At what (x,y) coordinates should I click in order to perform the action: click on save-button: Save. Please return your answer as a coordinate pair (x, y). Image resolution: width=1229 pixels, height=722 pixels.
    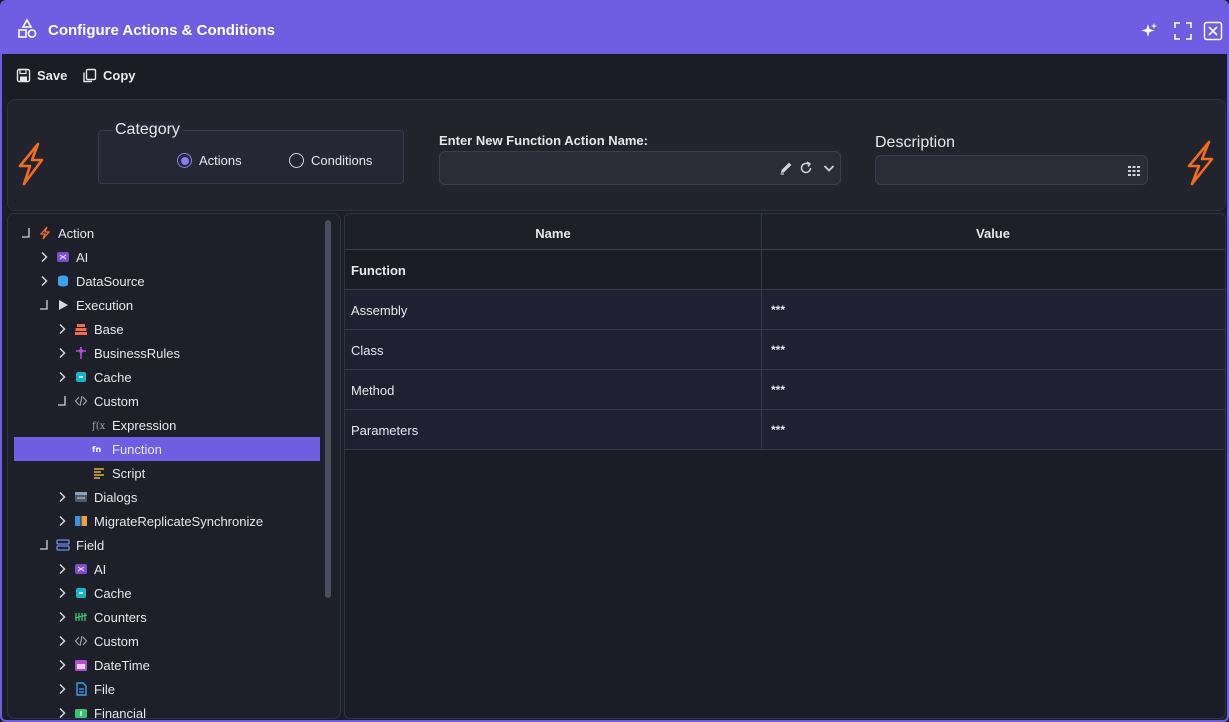
    Looking at the image, I should click on (41, 75).